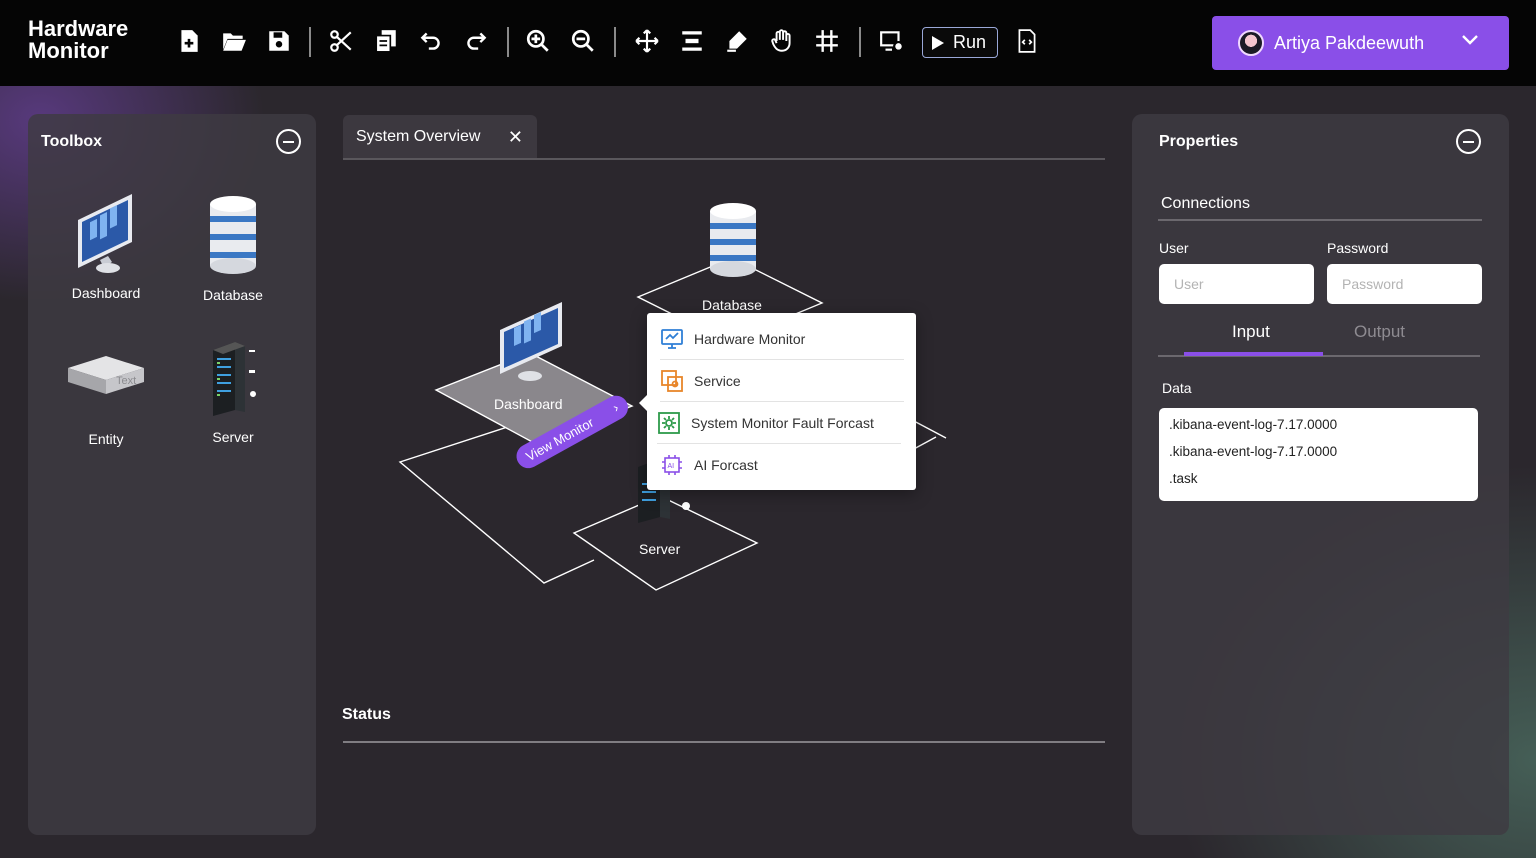  I want to click on open-folder-icon, so click(234, 41).